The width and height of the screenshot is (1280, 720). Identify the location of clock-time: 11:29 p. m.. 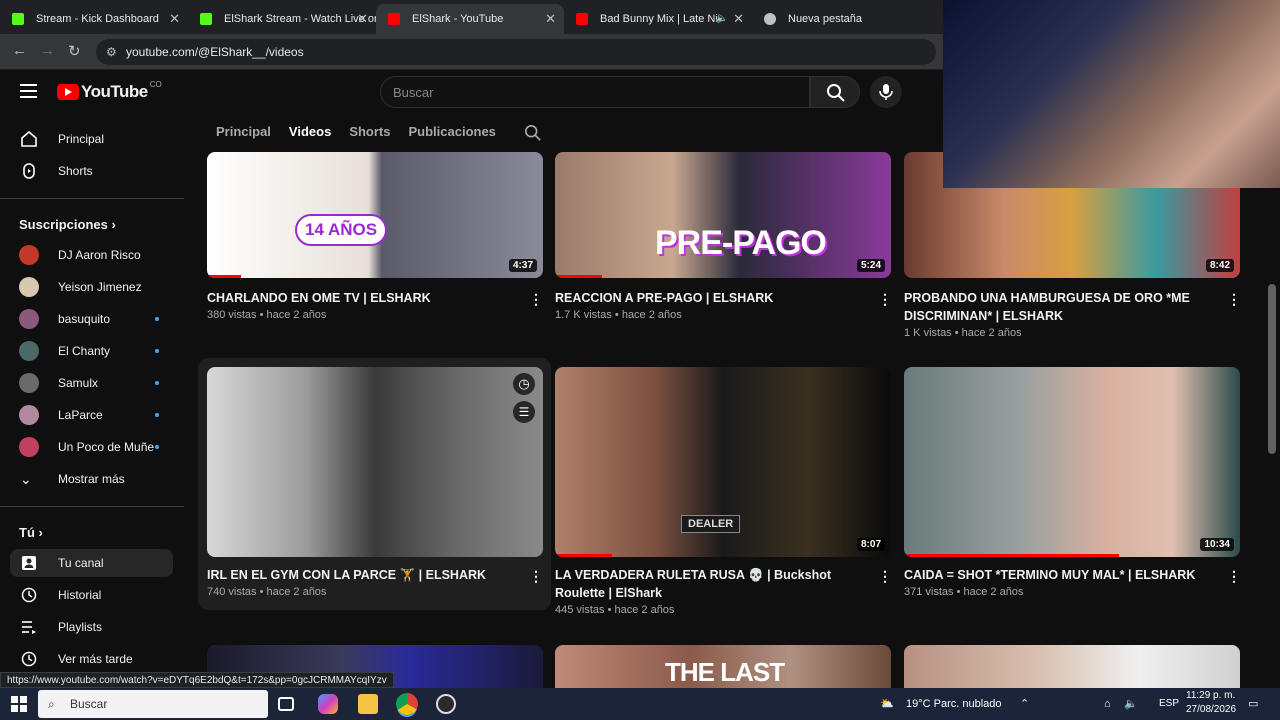
(1210, 695).